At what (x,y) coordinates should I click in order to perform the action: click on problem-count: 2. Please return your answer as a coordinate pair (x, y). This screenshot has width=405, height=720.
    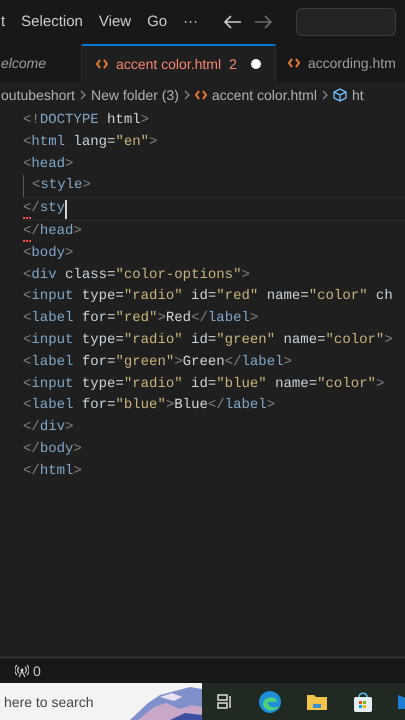
    Looking at the image, I should click on (233, 64).